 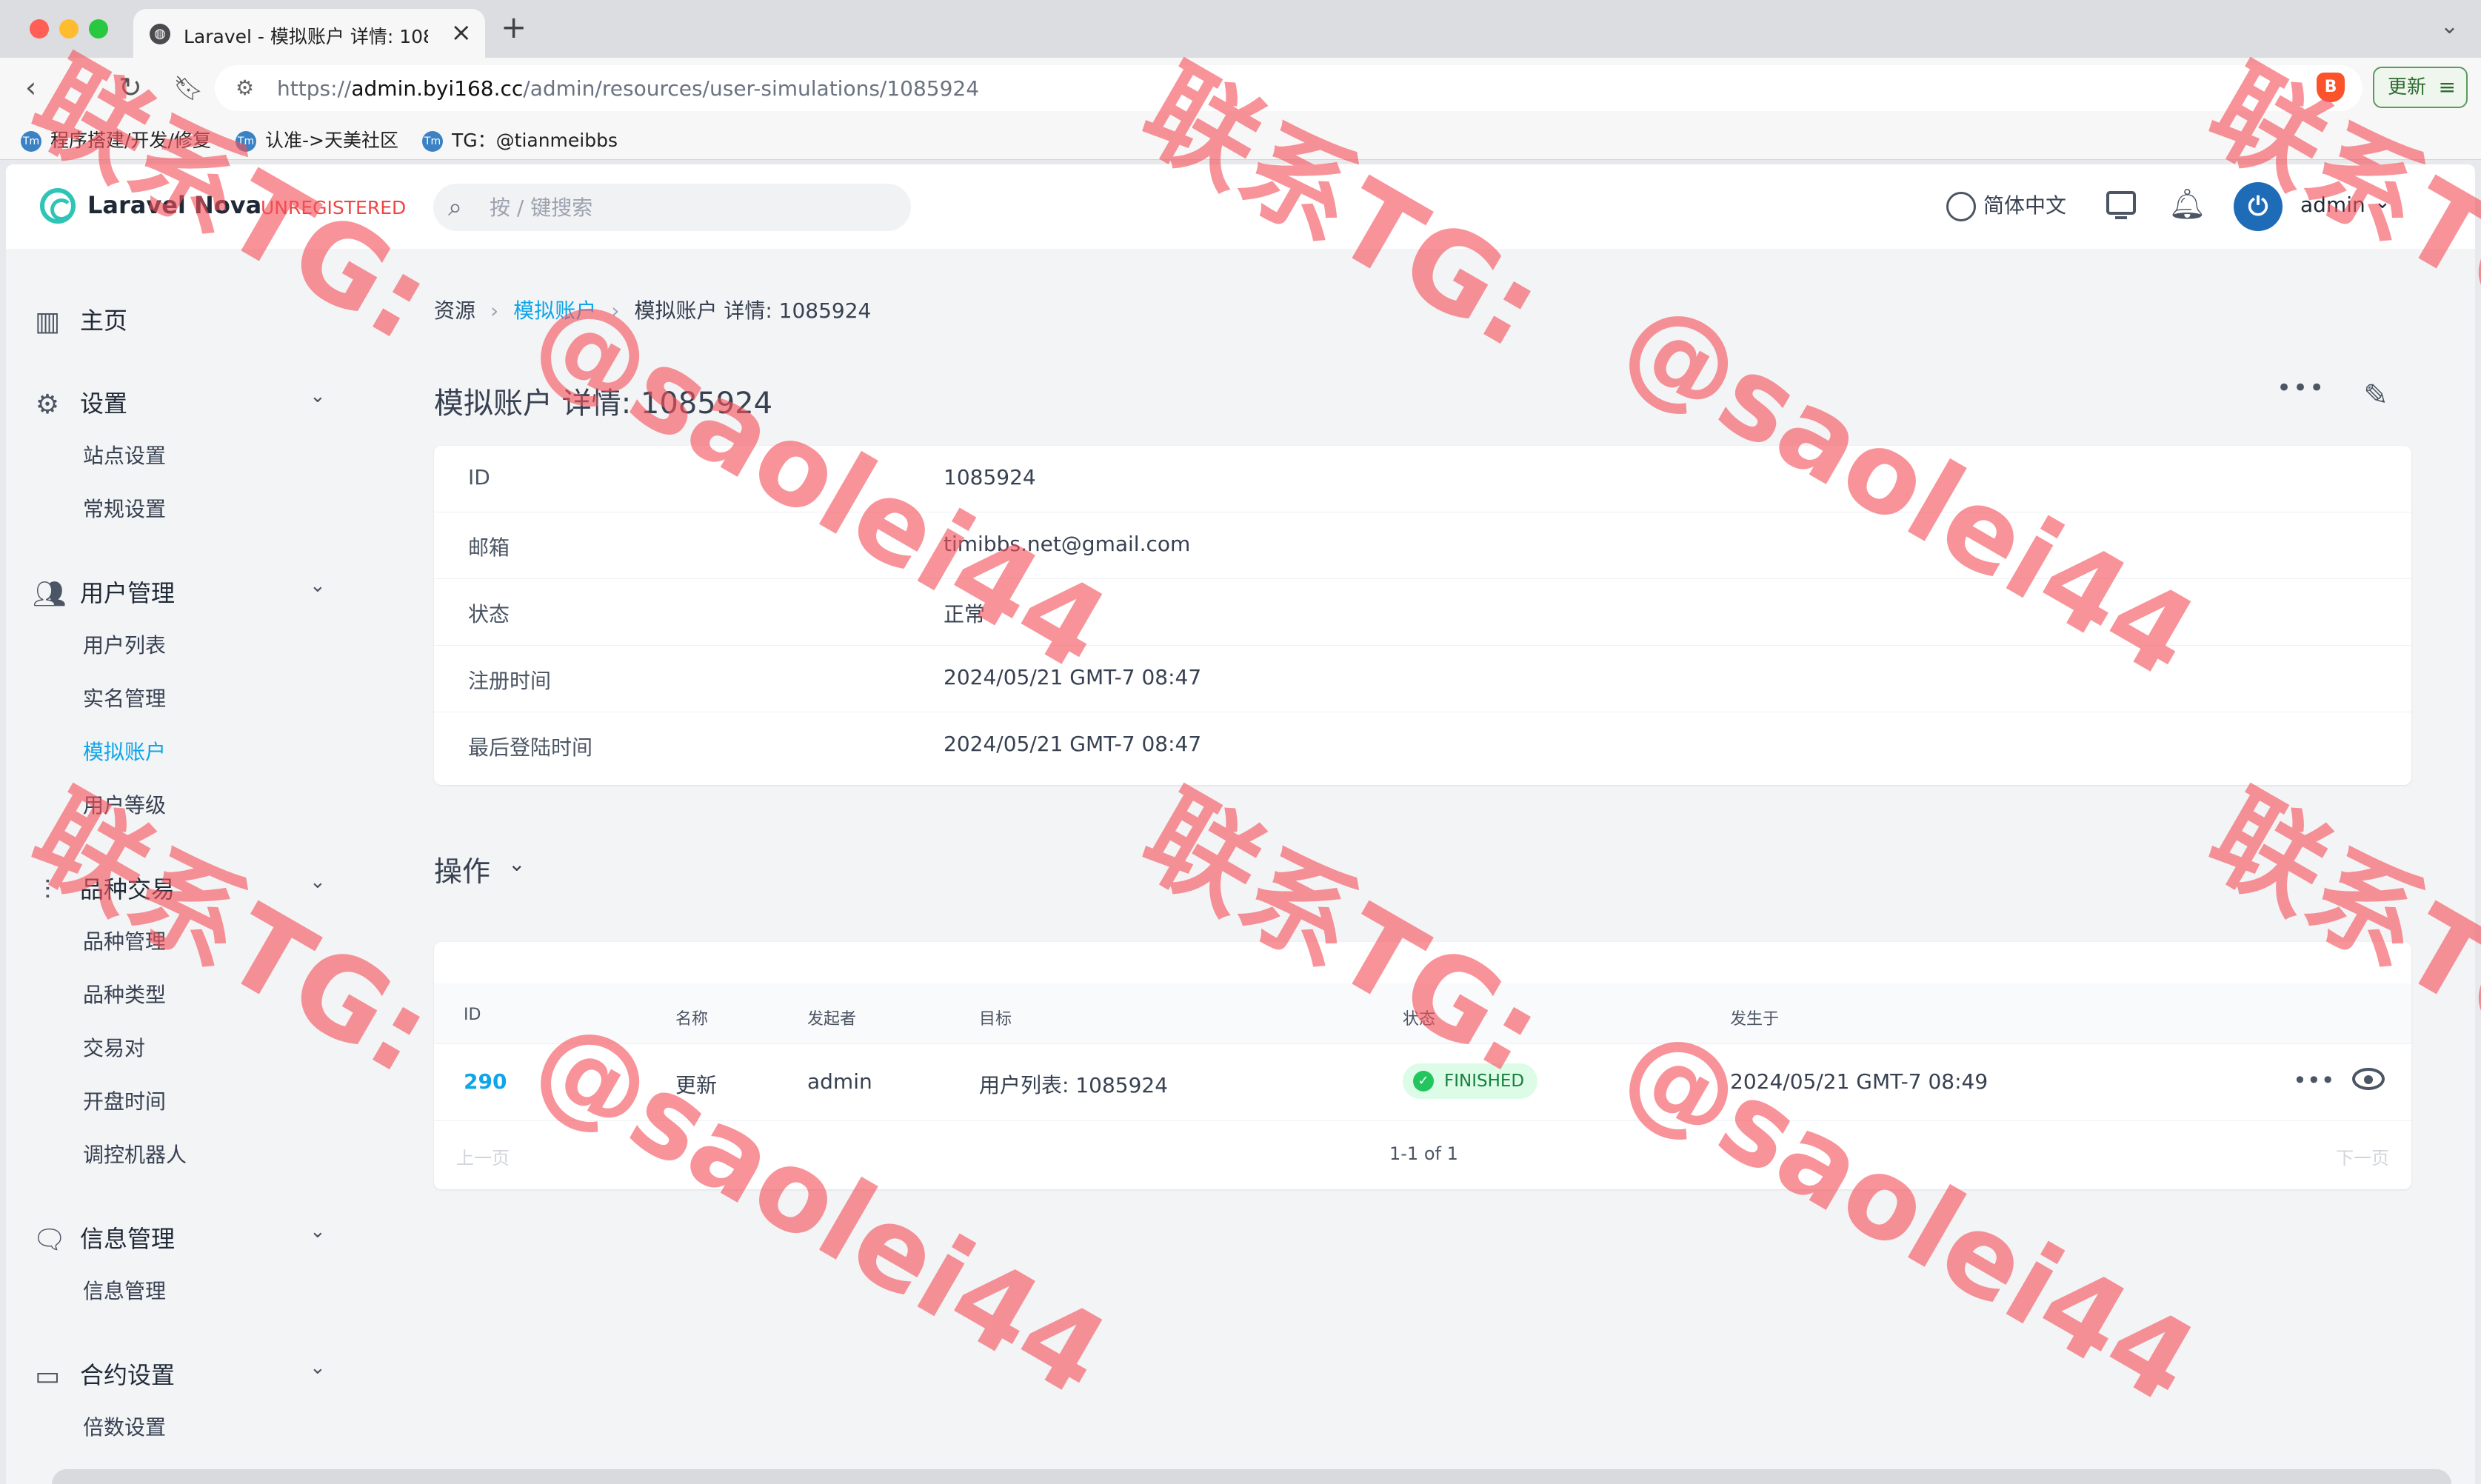 What do you see at coordinates (116, 139) in the screenshot?
I see `bookmark-item: Tm 程序搭建/开发/修复` at bounding box center [116, 139].